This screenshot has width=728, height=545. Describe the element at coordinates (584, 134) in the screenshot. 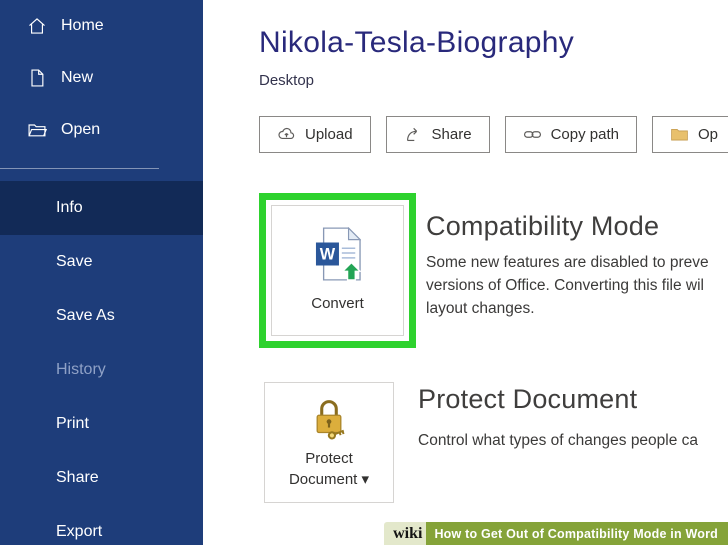

I see `copy-path-button-label: Copy path` at that location.